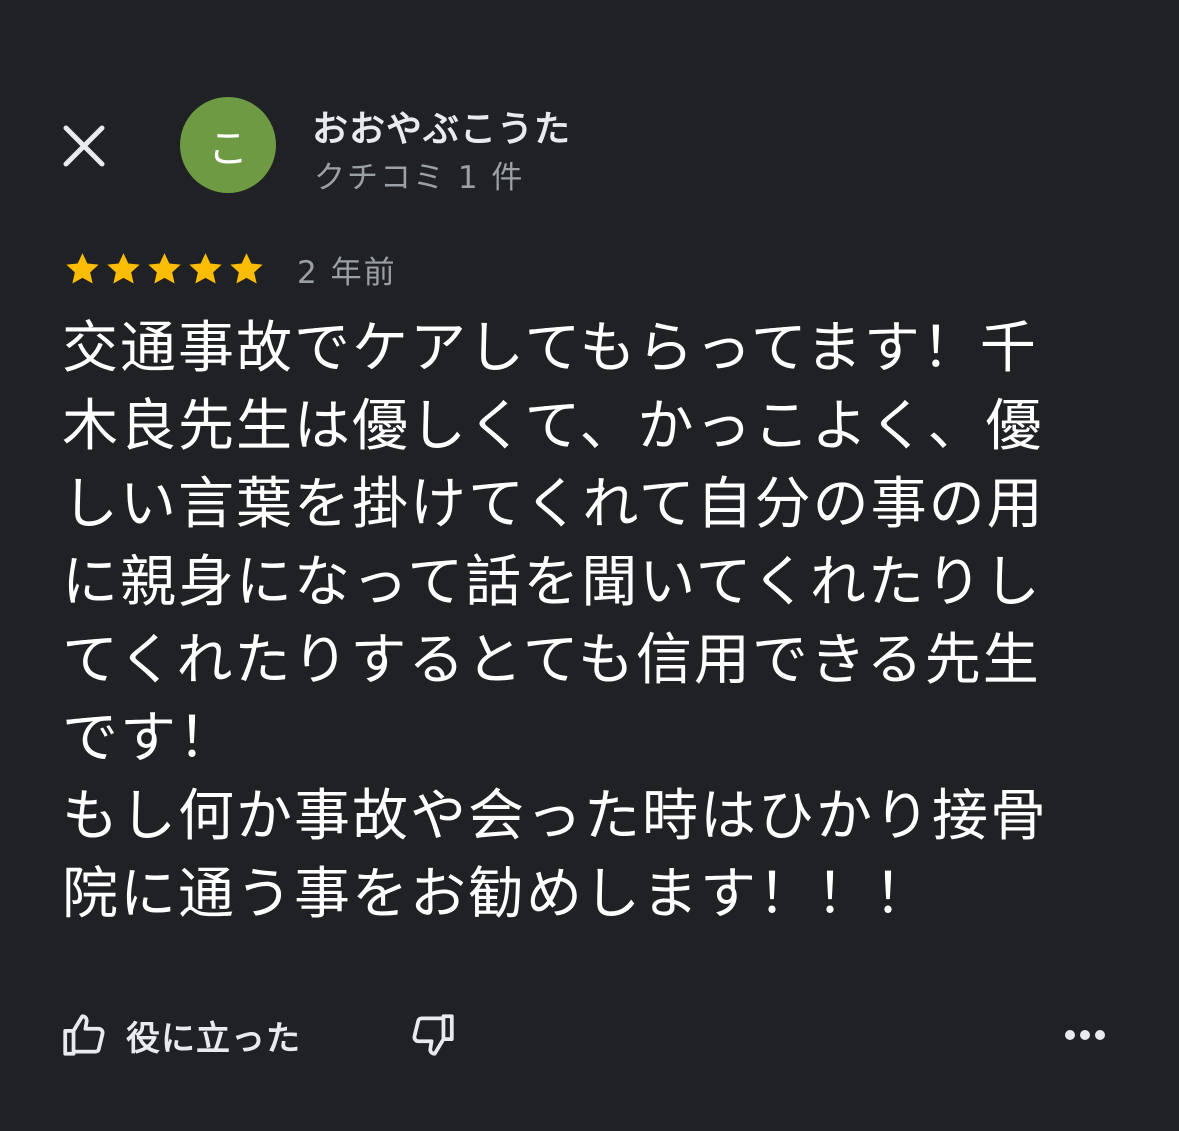 This screenshot has height=1131, width=1179. I want to click on review-date: 2 年前, so click(347, 272).